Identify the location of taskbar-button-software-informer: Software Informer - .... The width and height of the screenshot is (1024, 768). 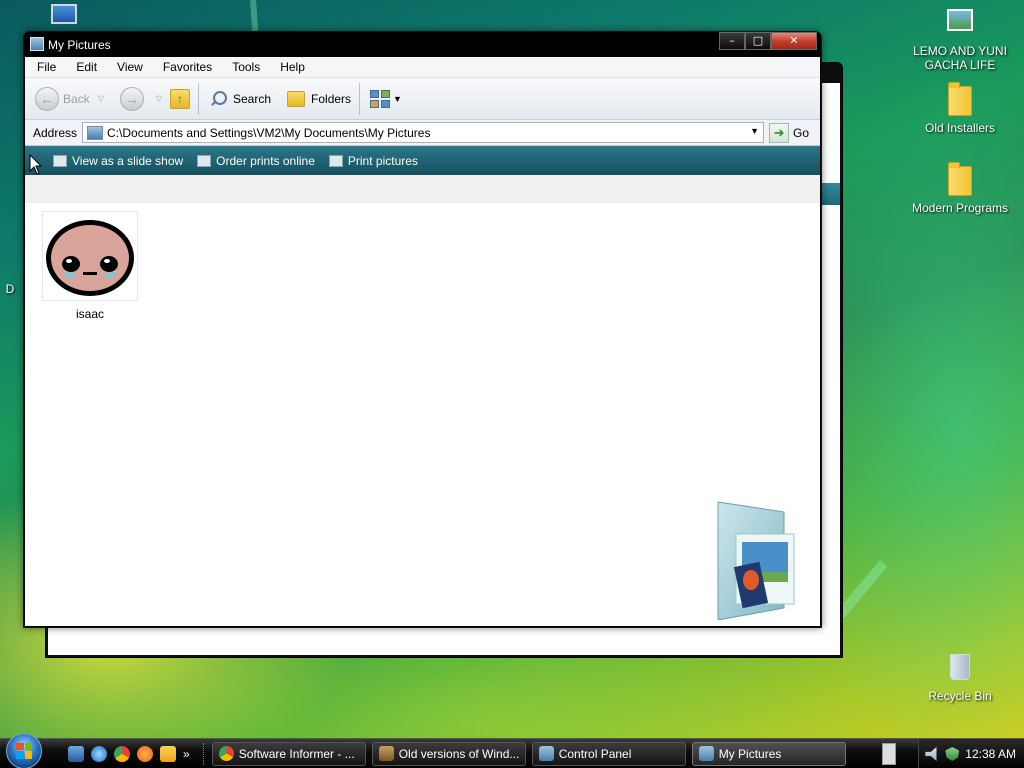
(288, 753).